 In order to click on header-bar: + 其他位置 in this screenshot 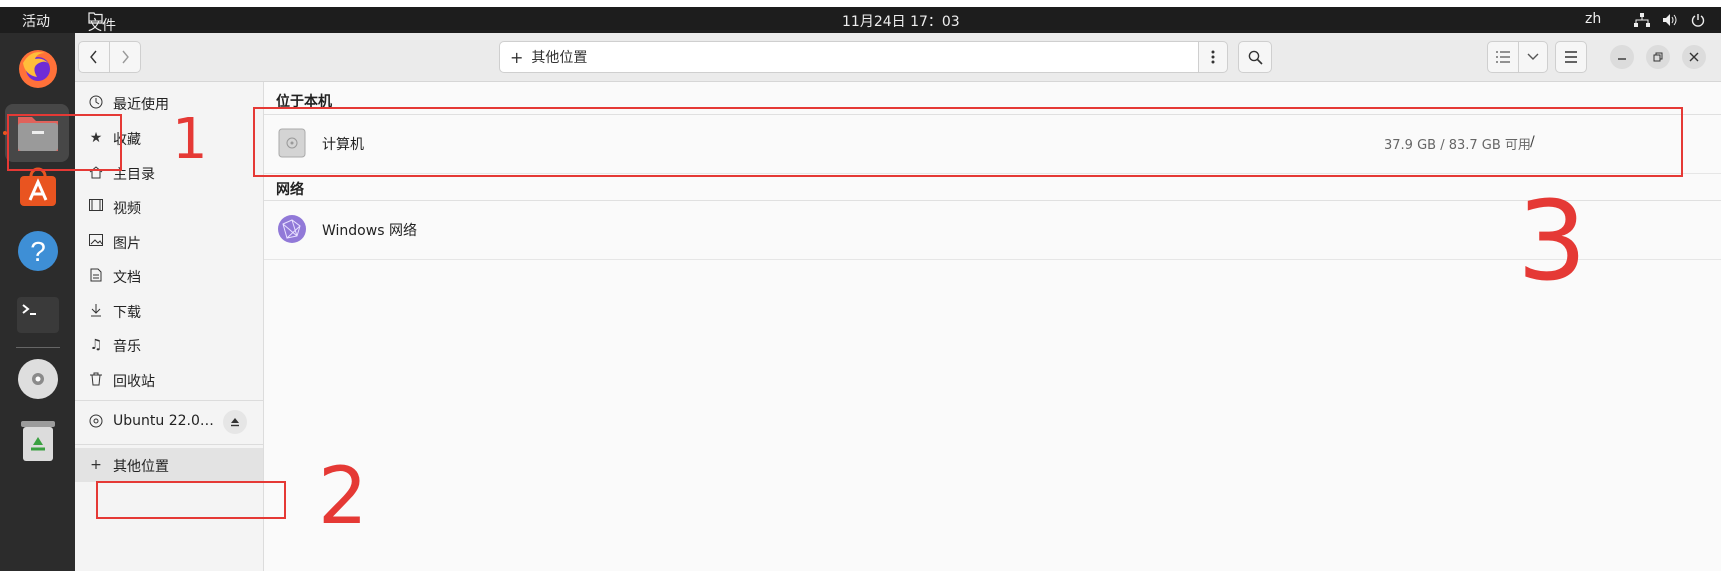, I will do `click(898, 57)`.